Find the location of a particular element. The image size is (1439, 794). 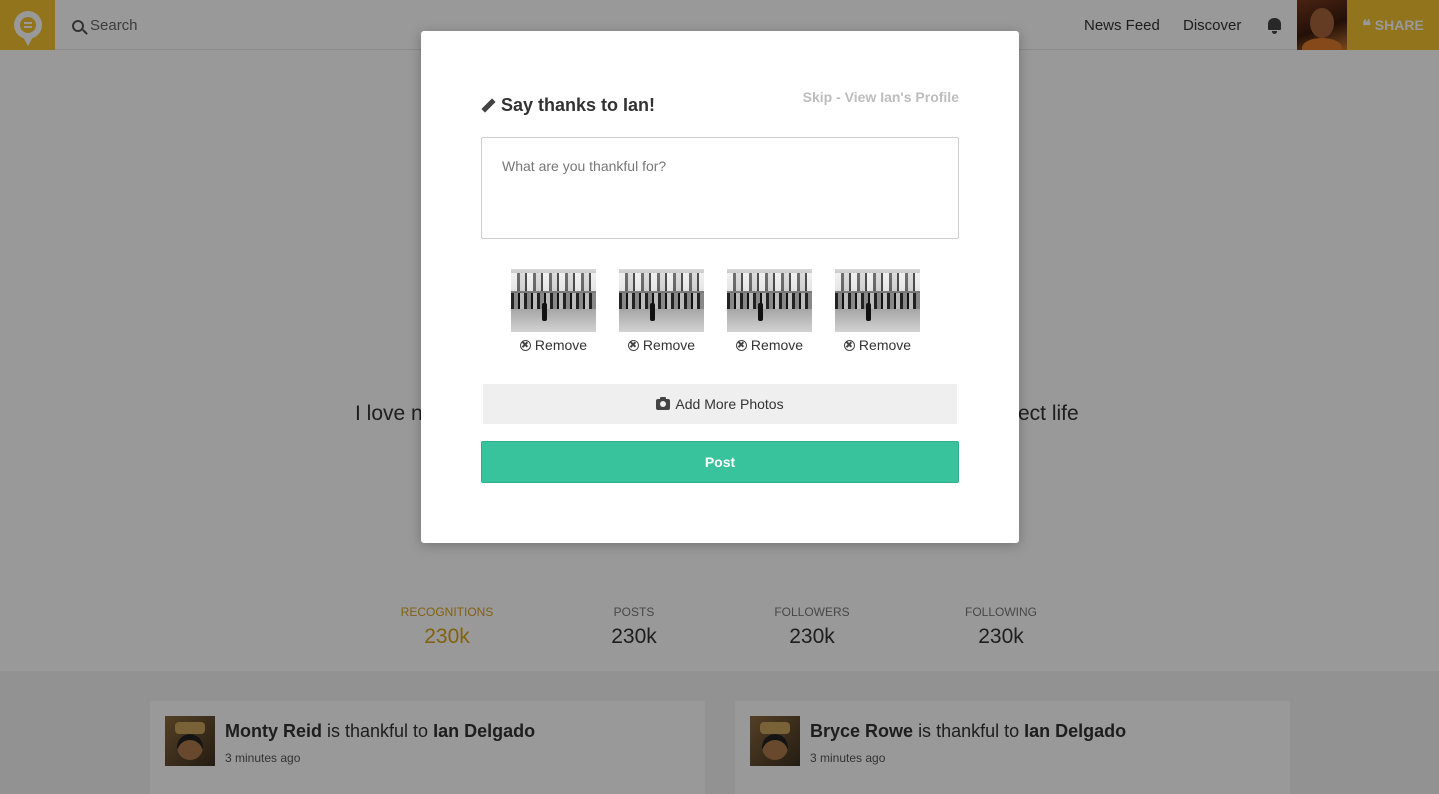

add-more-photos-button: Add More Photos is located at coordinates (720, 404).